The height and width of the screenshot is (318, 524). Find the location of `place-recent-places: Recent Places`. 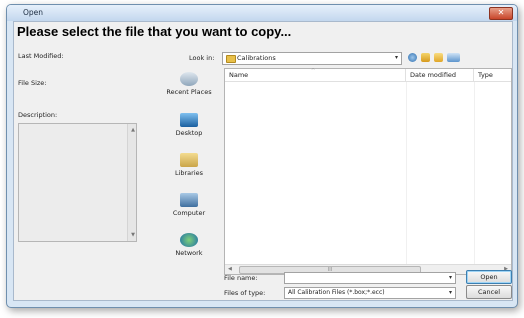

place-recent-places: Recent Places is located at coordinates (189, 84).